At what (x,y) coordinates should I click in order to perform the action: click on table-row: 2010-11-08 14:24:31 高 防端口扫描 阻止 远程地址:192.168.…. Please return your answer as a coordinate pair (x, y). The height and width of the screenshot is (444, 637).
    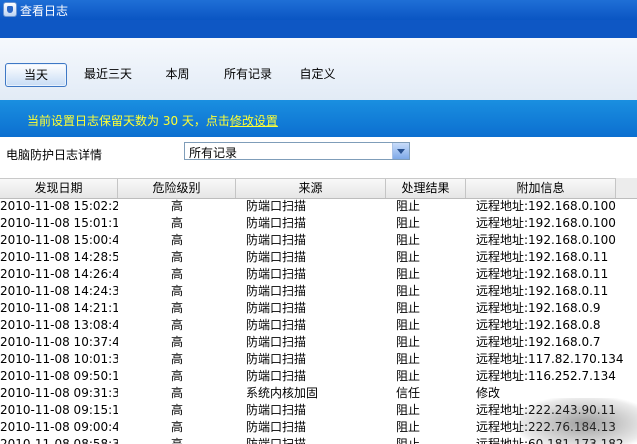
    Looking at the image, I should click on (318, 291).